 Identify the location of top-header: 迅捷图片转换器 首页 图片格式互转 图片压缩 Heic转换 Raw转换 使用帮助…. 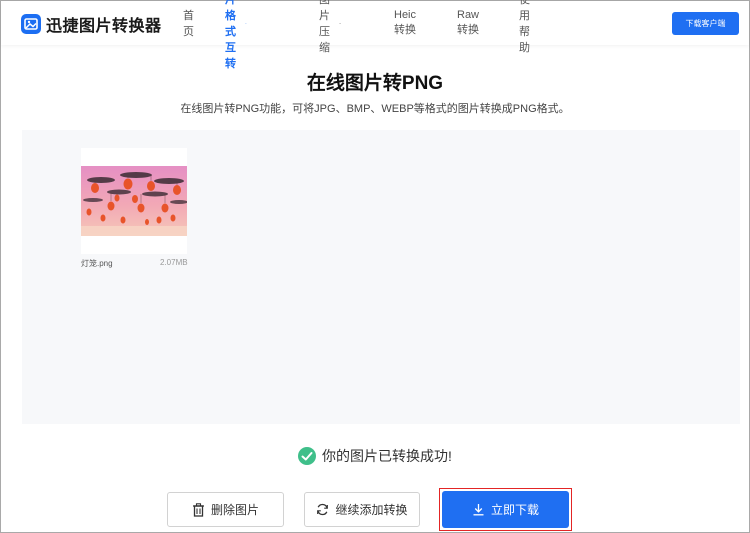
(375, 35).